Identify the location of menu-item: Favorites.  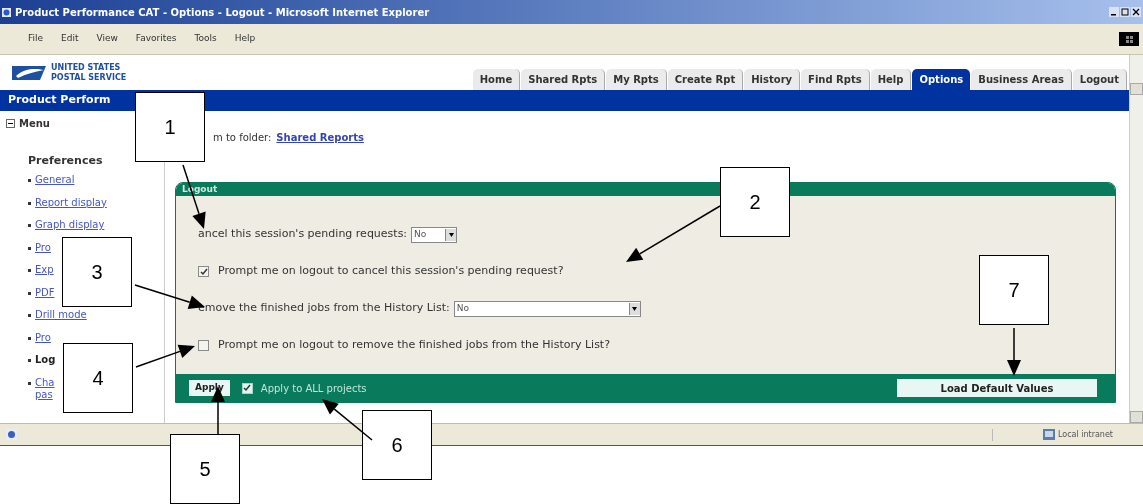
(156, 39).